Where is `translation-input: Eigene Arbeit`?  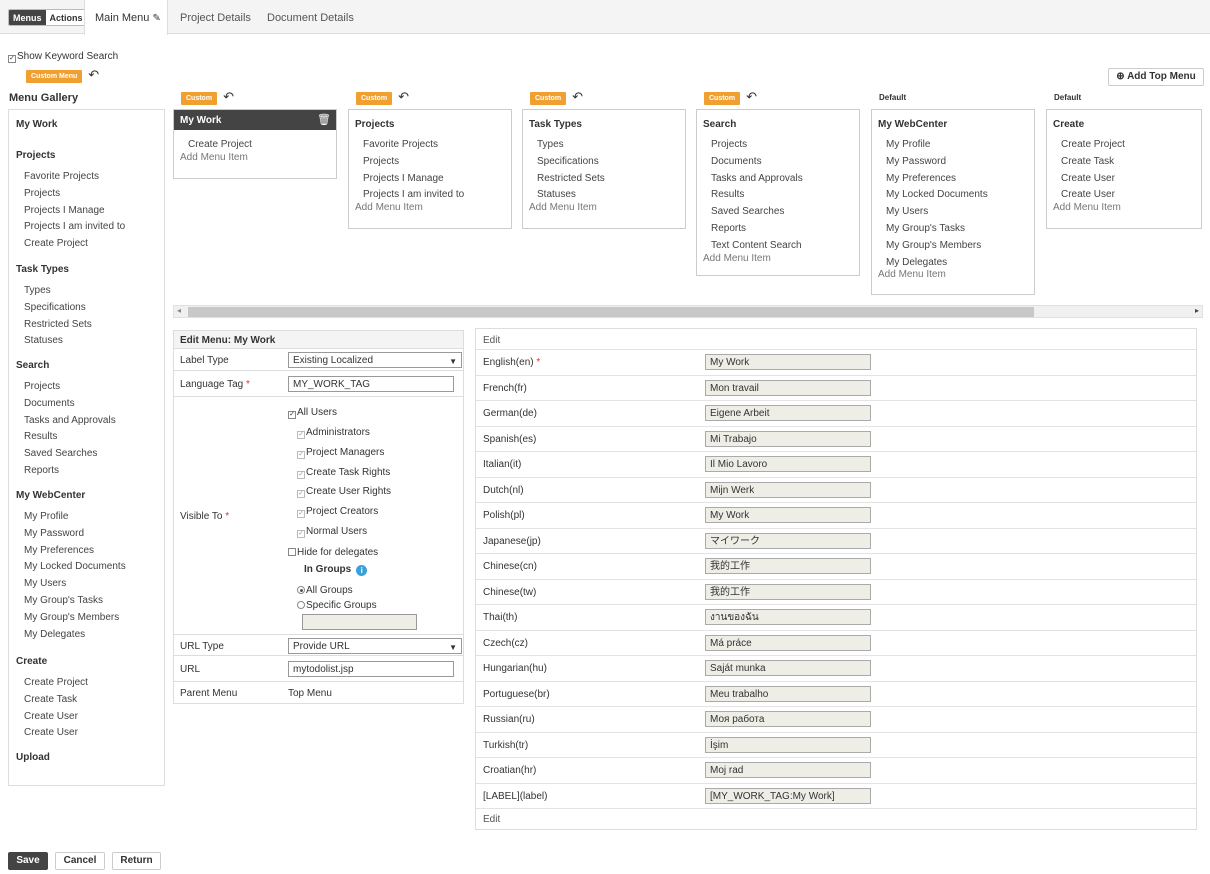
translation-input: Eigene Arbeit is located at coordinates (788, 413).